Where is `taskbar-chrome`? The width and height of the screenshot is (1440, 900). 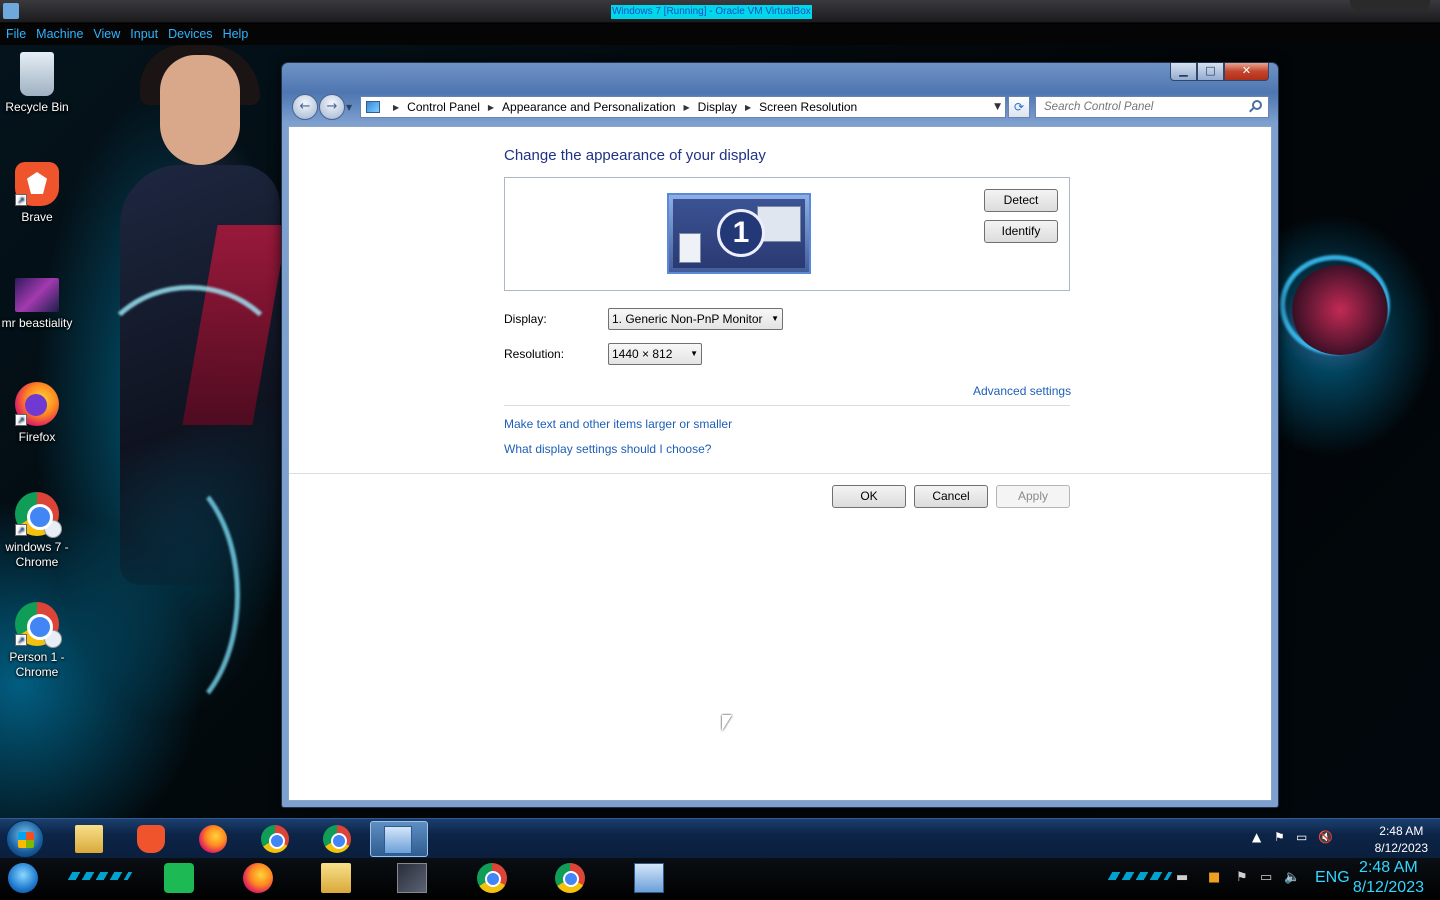
taskbar-chrome is located at coordinates (275, 839).